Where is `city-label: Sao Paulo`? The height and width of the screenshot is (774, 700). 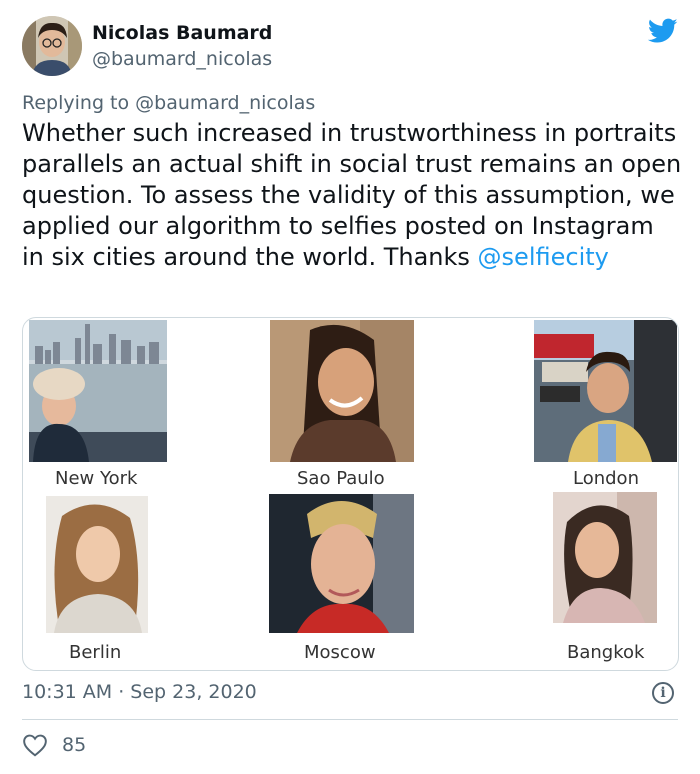 city-label: Sao Paulo is located at coordinates (341, 478).